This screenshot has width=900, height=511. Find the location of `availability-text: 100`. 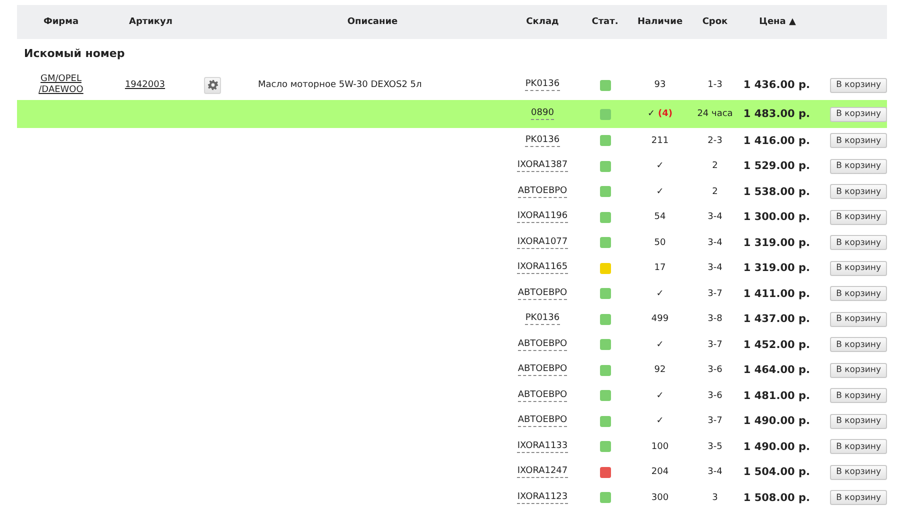

availability-text: 100 is located at coordinates (660, 447).